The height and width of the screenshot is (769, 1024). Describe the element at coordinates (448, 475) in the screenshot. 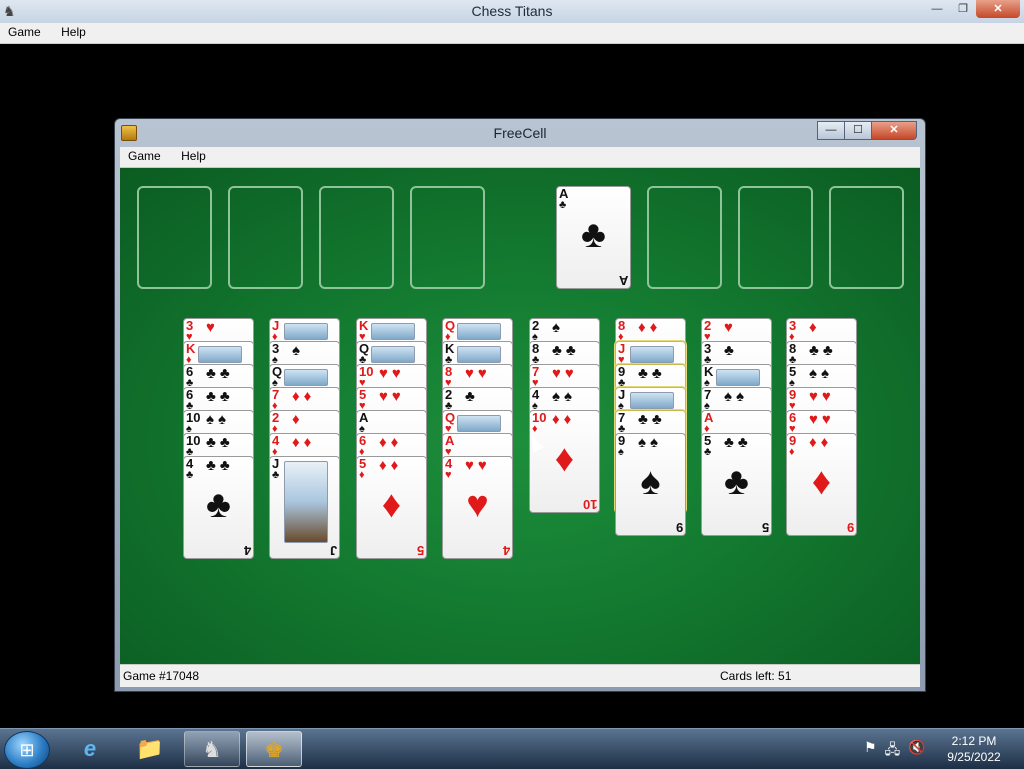

I see `card-suit: ♥` at that location.